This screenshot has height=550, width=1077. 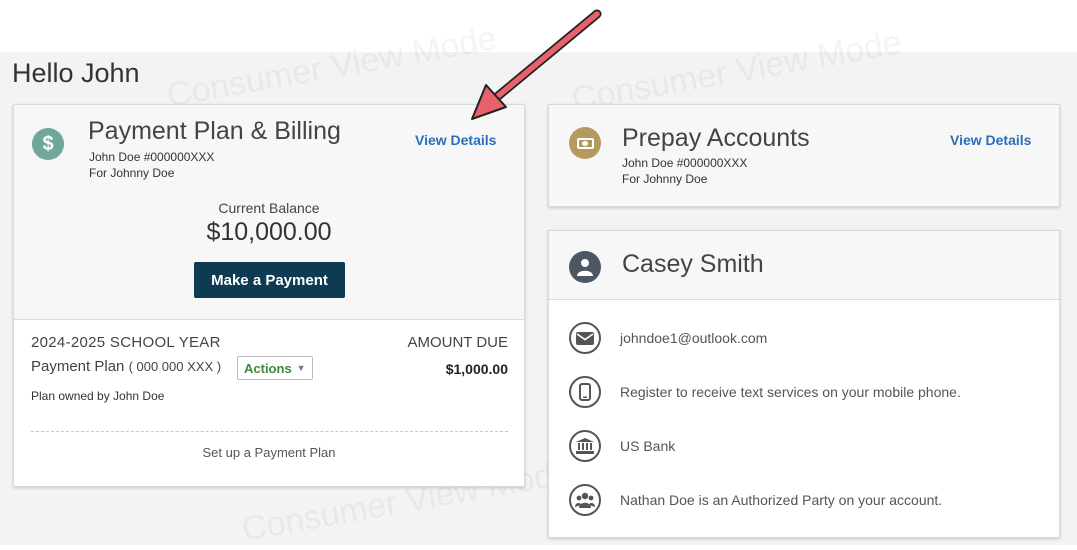 What do you see at coordinates (269, 431) in the screenshot?
I see `divider` at bounding box center [269, 431].